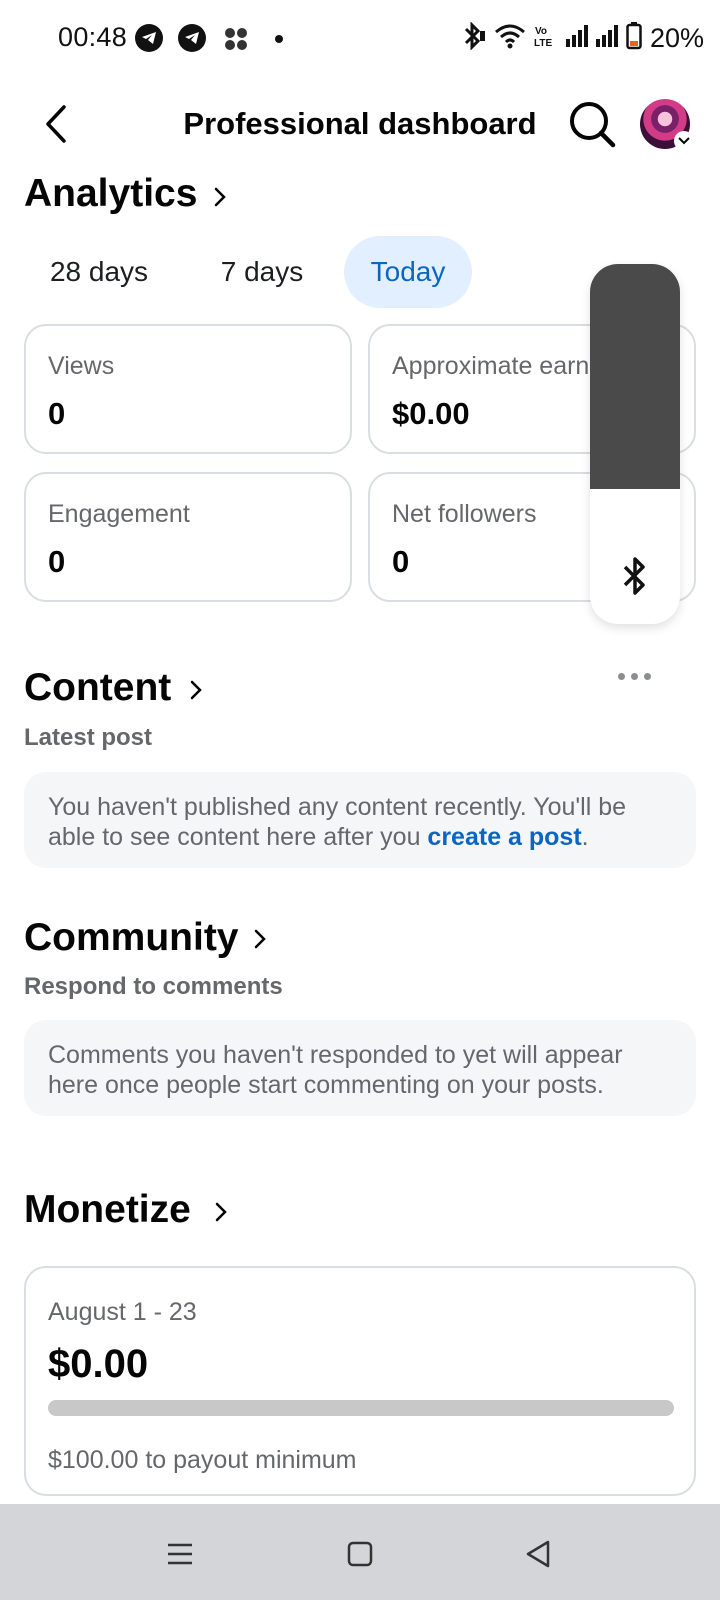 Image resolution: width=720 pixels, height=1600 pixels. What do you see at coordinates (188, 389) in the screenshot?
I see `stat-card-views: Views 0` at bounding box center [188, 389].